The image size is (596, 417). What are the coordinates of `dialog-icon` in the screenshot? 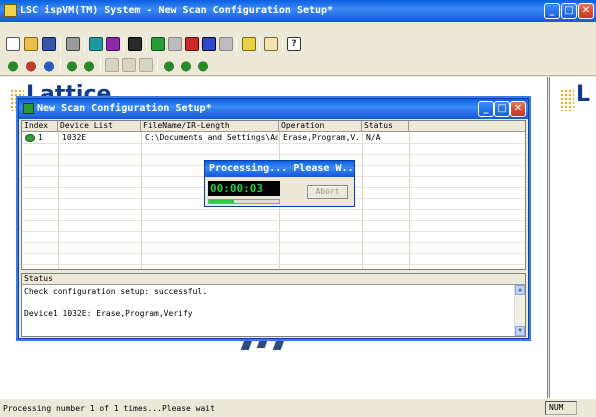 It's located at (28, 108).